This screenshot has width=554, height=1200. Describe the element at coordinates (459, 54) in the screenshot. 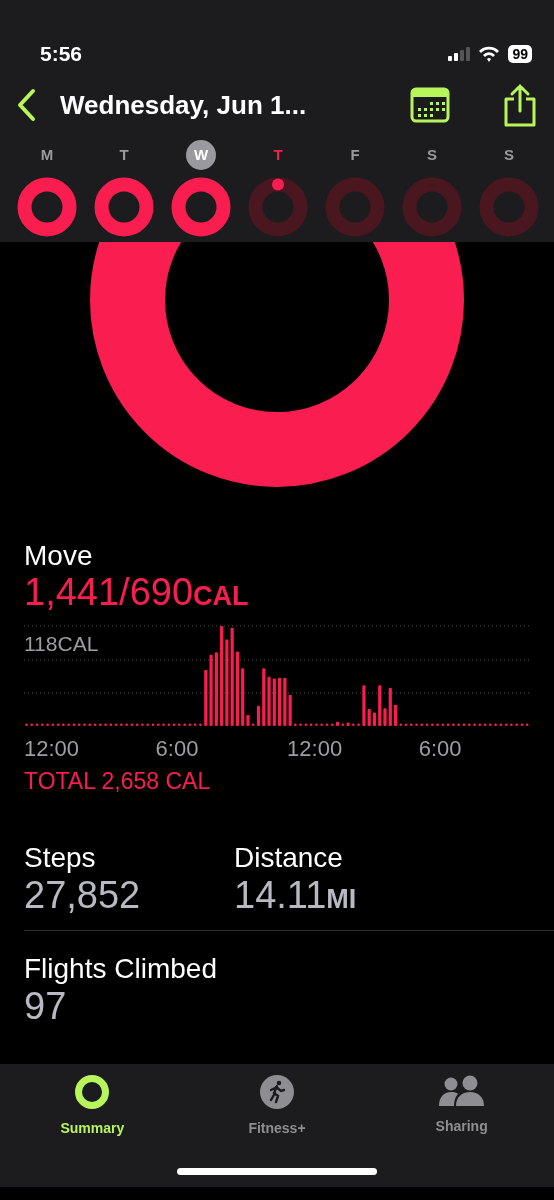

I see `signal-icon` at that location.